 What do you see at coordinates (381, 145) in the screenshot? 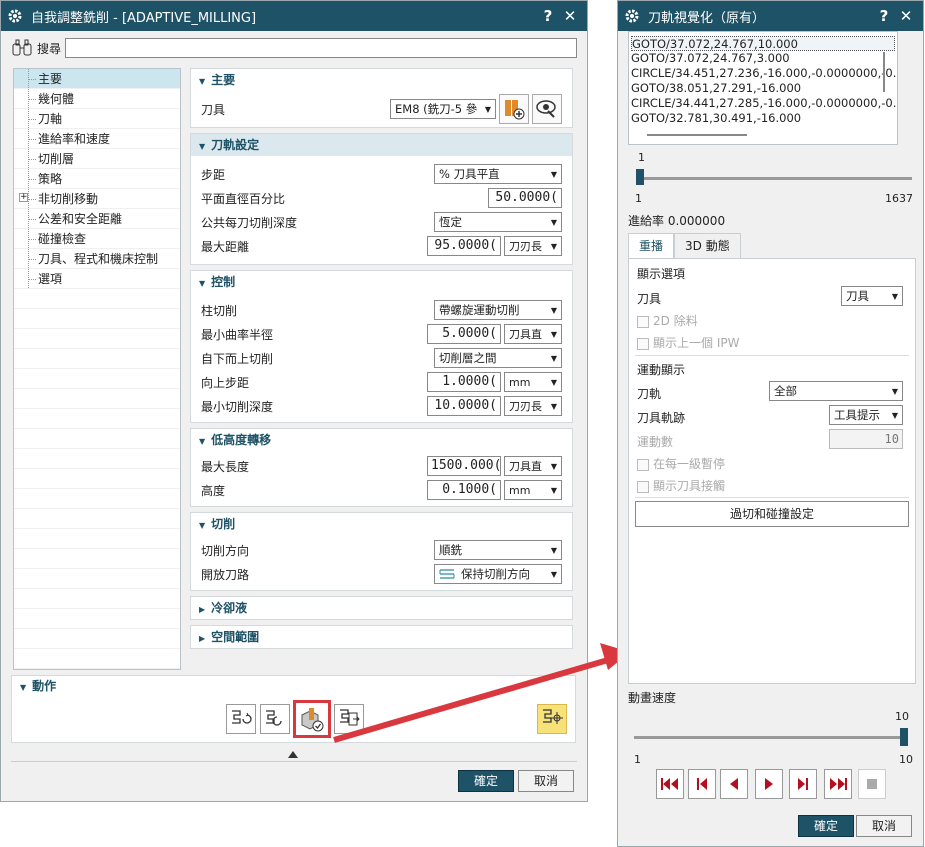
I see `section-path-settings-header: ▼ 刀軌設定` at bounding box center [381, 145].